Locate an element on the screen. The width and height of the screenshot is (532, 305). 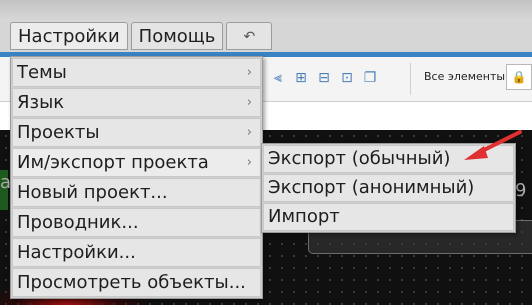
toolbar-divider is located at coordinates (410, 79).